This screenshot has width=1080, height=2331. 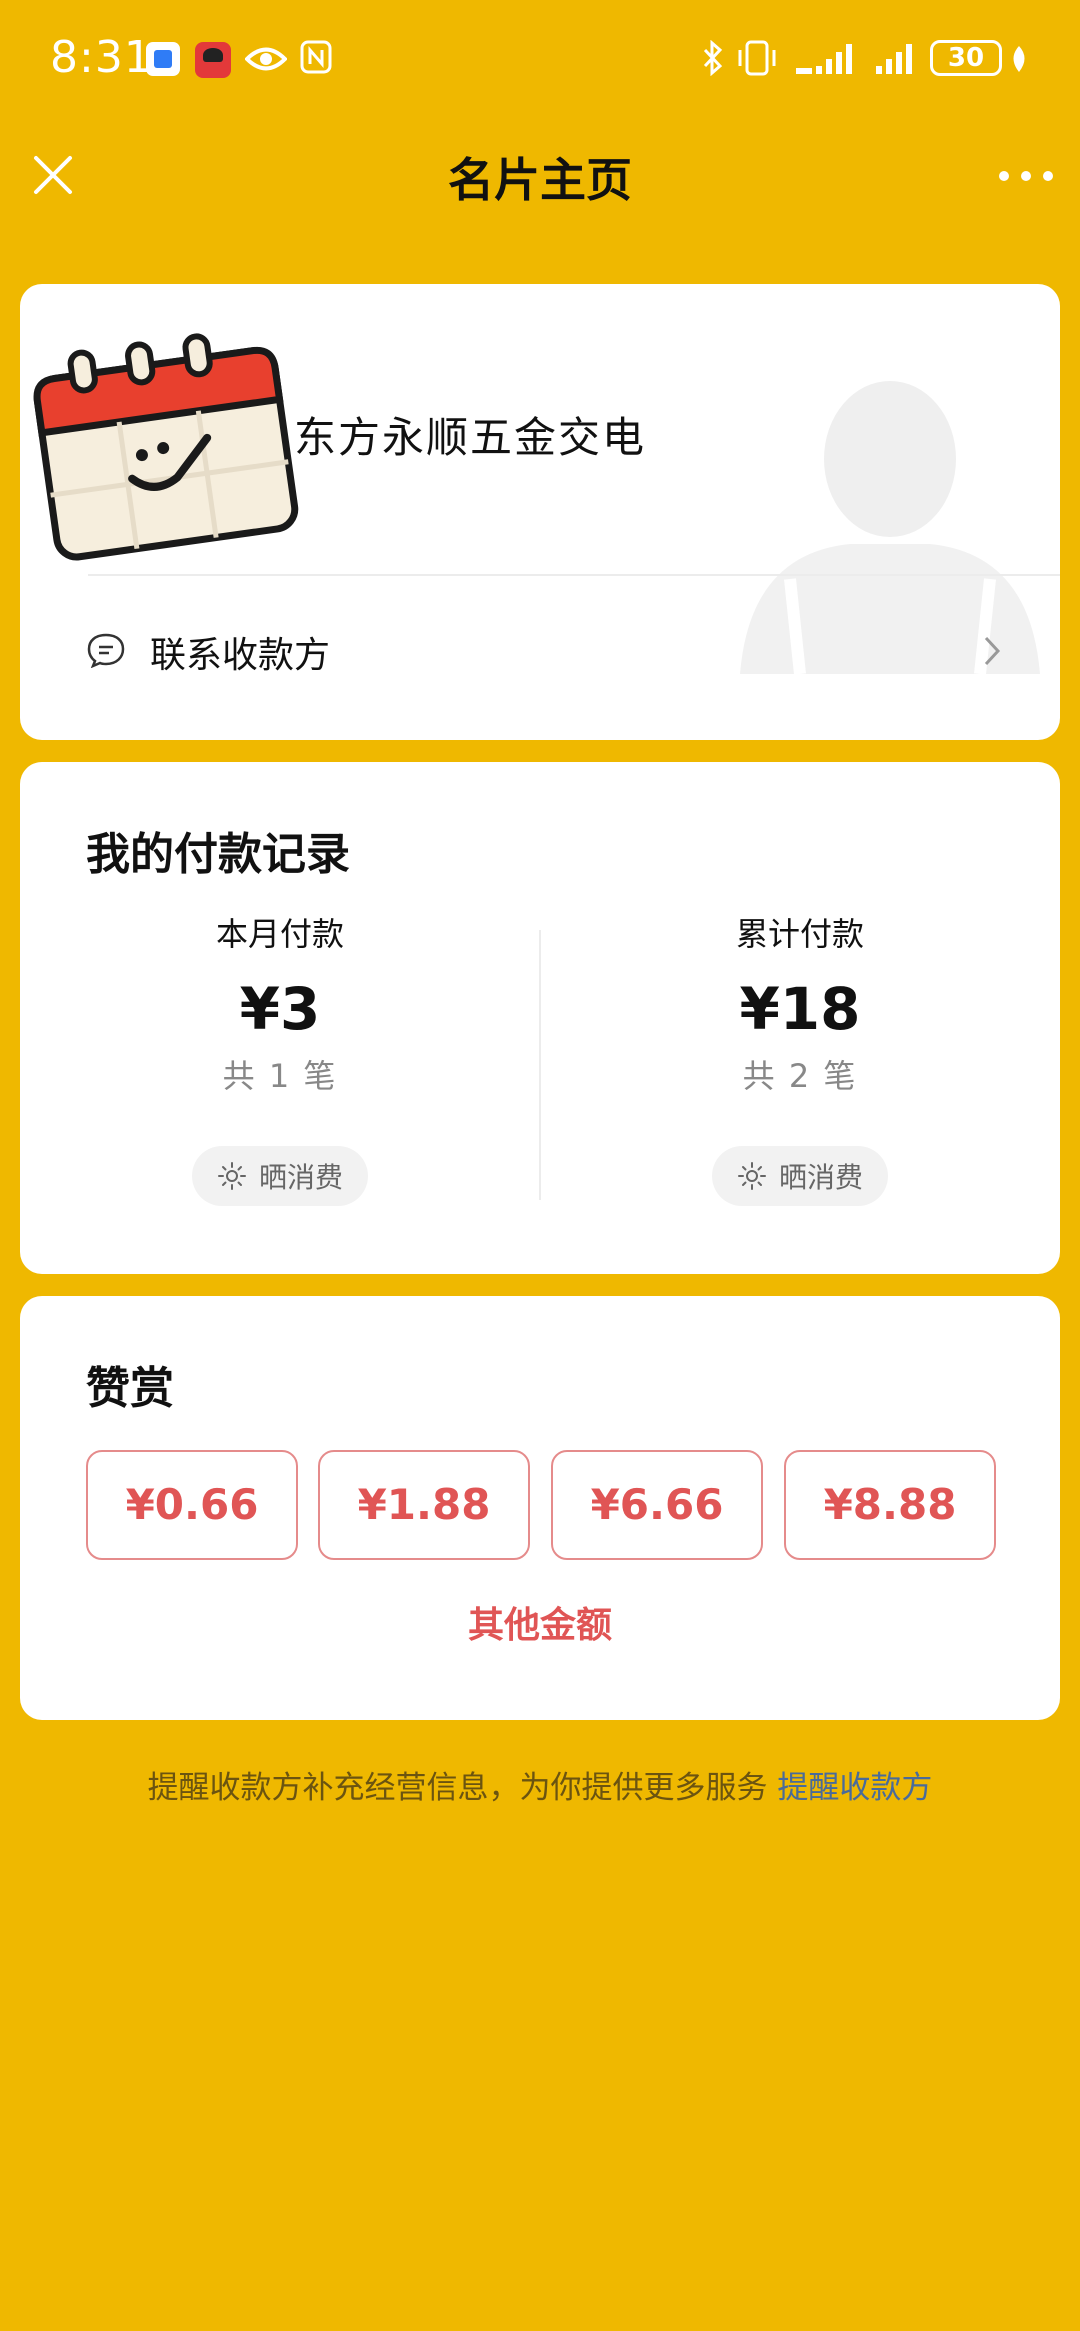 I want to click on reward-amount-button: ¥6.66, so click(x=657, y=1505).